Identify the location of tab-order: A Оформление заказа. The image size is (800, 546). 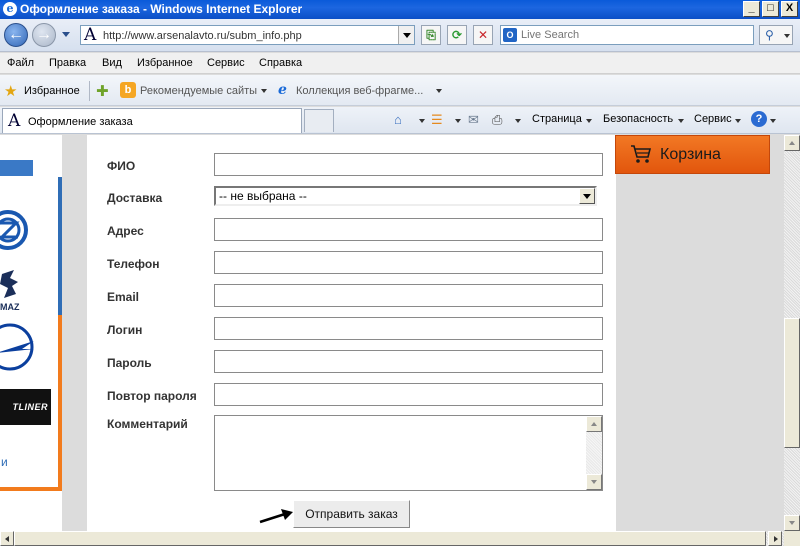
(152, 120).